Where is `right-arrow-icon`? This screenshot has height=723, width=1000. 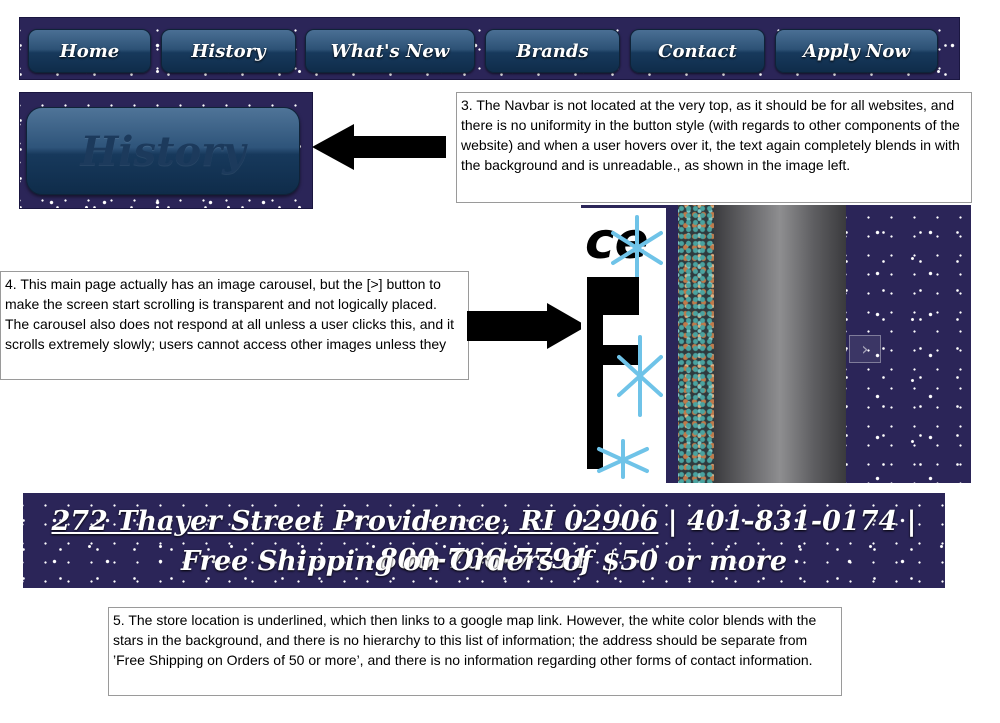 right-arrow-icon is located at coordinates (527, 326).